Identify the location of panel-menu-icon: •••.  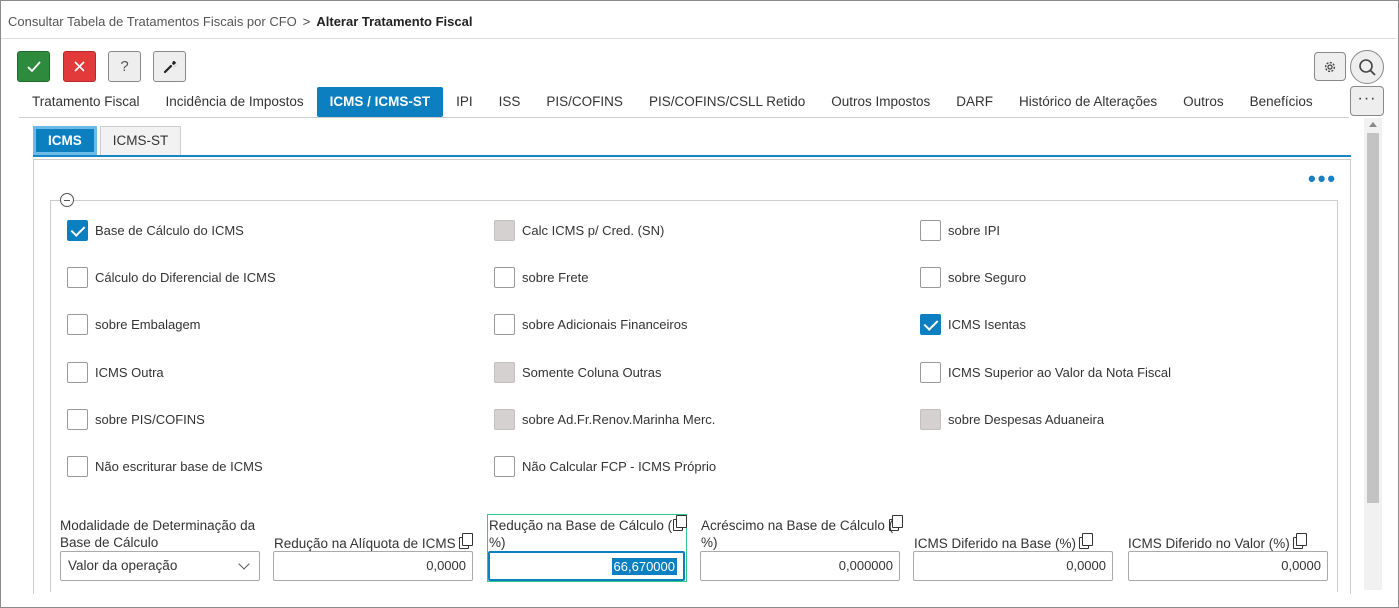
(1322, 179).